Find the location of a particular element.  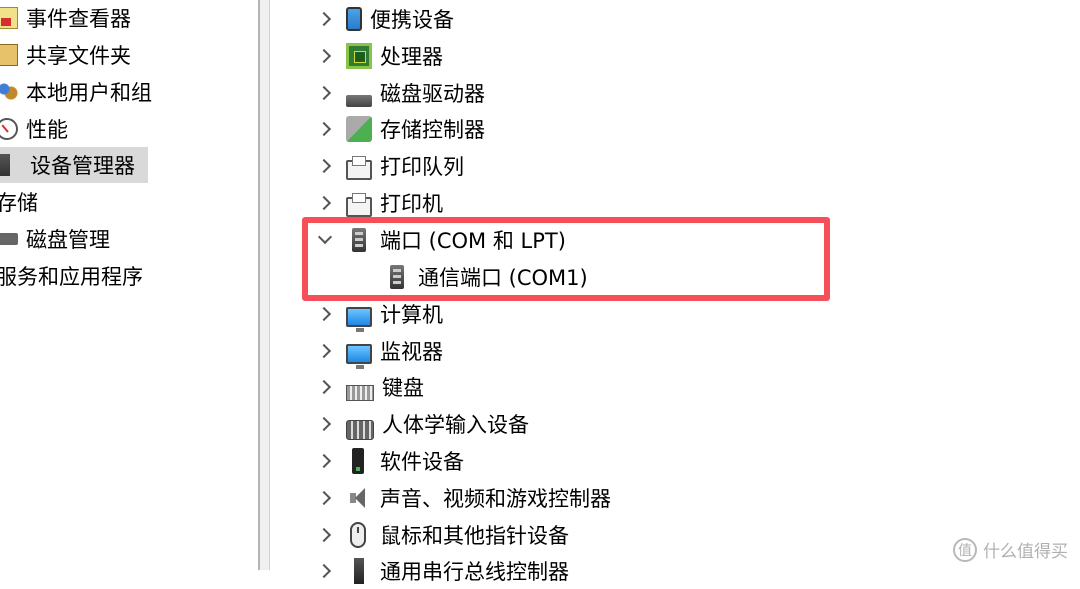

monitor-icon is located at coordinates (359, 356).